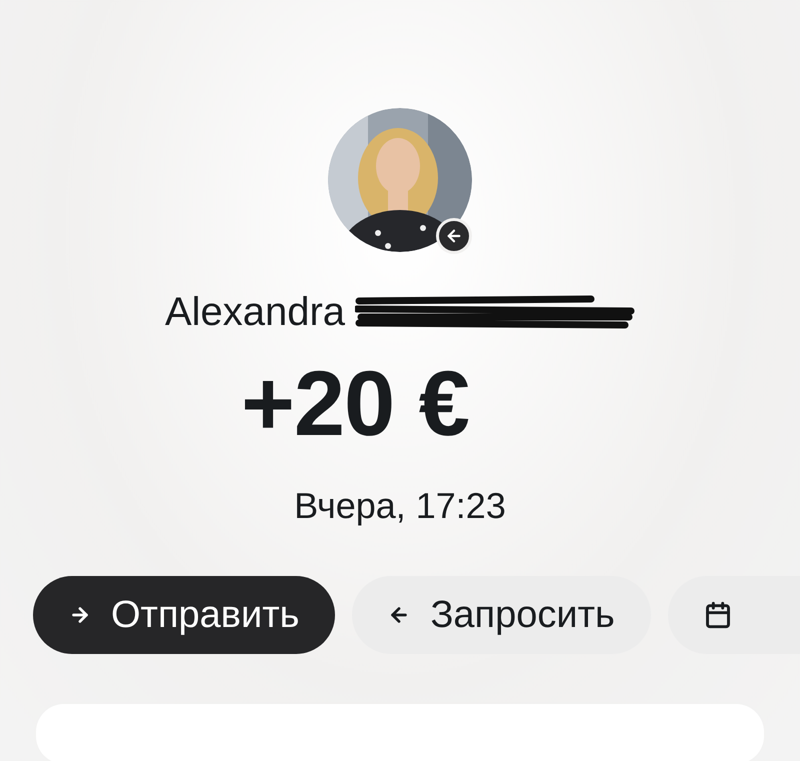  Describe the element at coordinates (400, 506) in the screenshot. I see `transaction-time: Вчера, 17:23` at that location.